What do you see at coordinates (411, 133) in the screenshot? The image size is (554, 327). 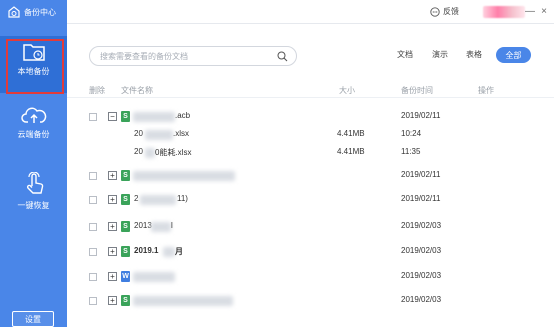 I see `backup-time: 10:24` at bounding box center [411, 133].